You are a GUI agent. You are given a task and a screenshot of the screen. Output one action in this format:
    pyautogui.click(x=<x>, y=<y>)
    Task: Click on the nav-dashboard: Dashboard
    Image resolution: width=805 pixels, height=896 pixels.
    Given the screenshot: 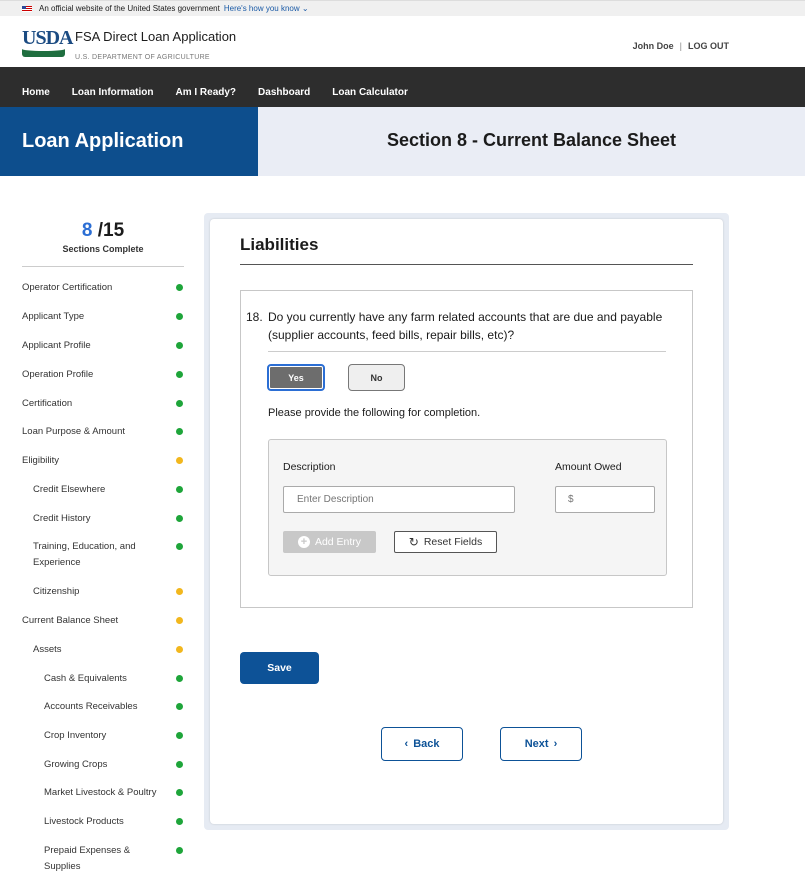 What is the action you would take?
    pyautogui.click(x=284, y=92)
    